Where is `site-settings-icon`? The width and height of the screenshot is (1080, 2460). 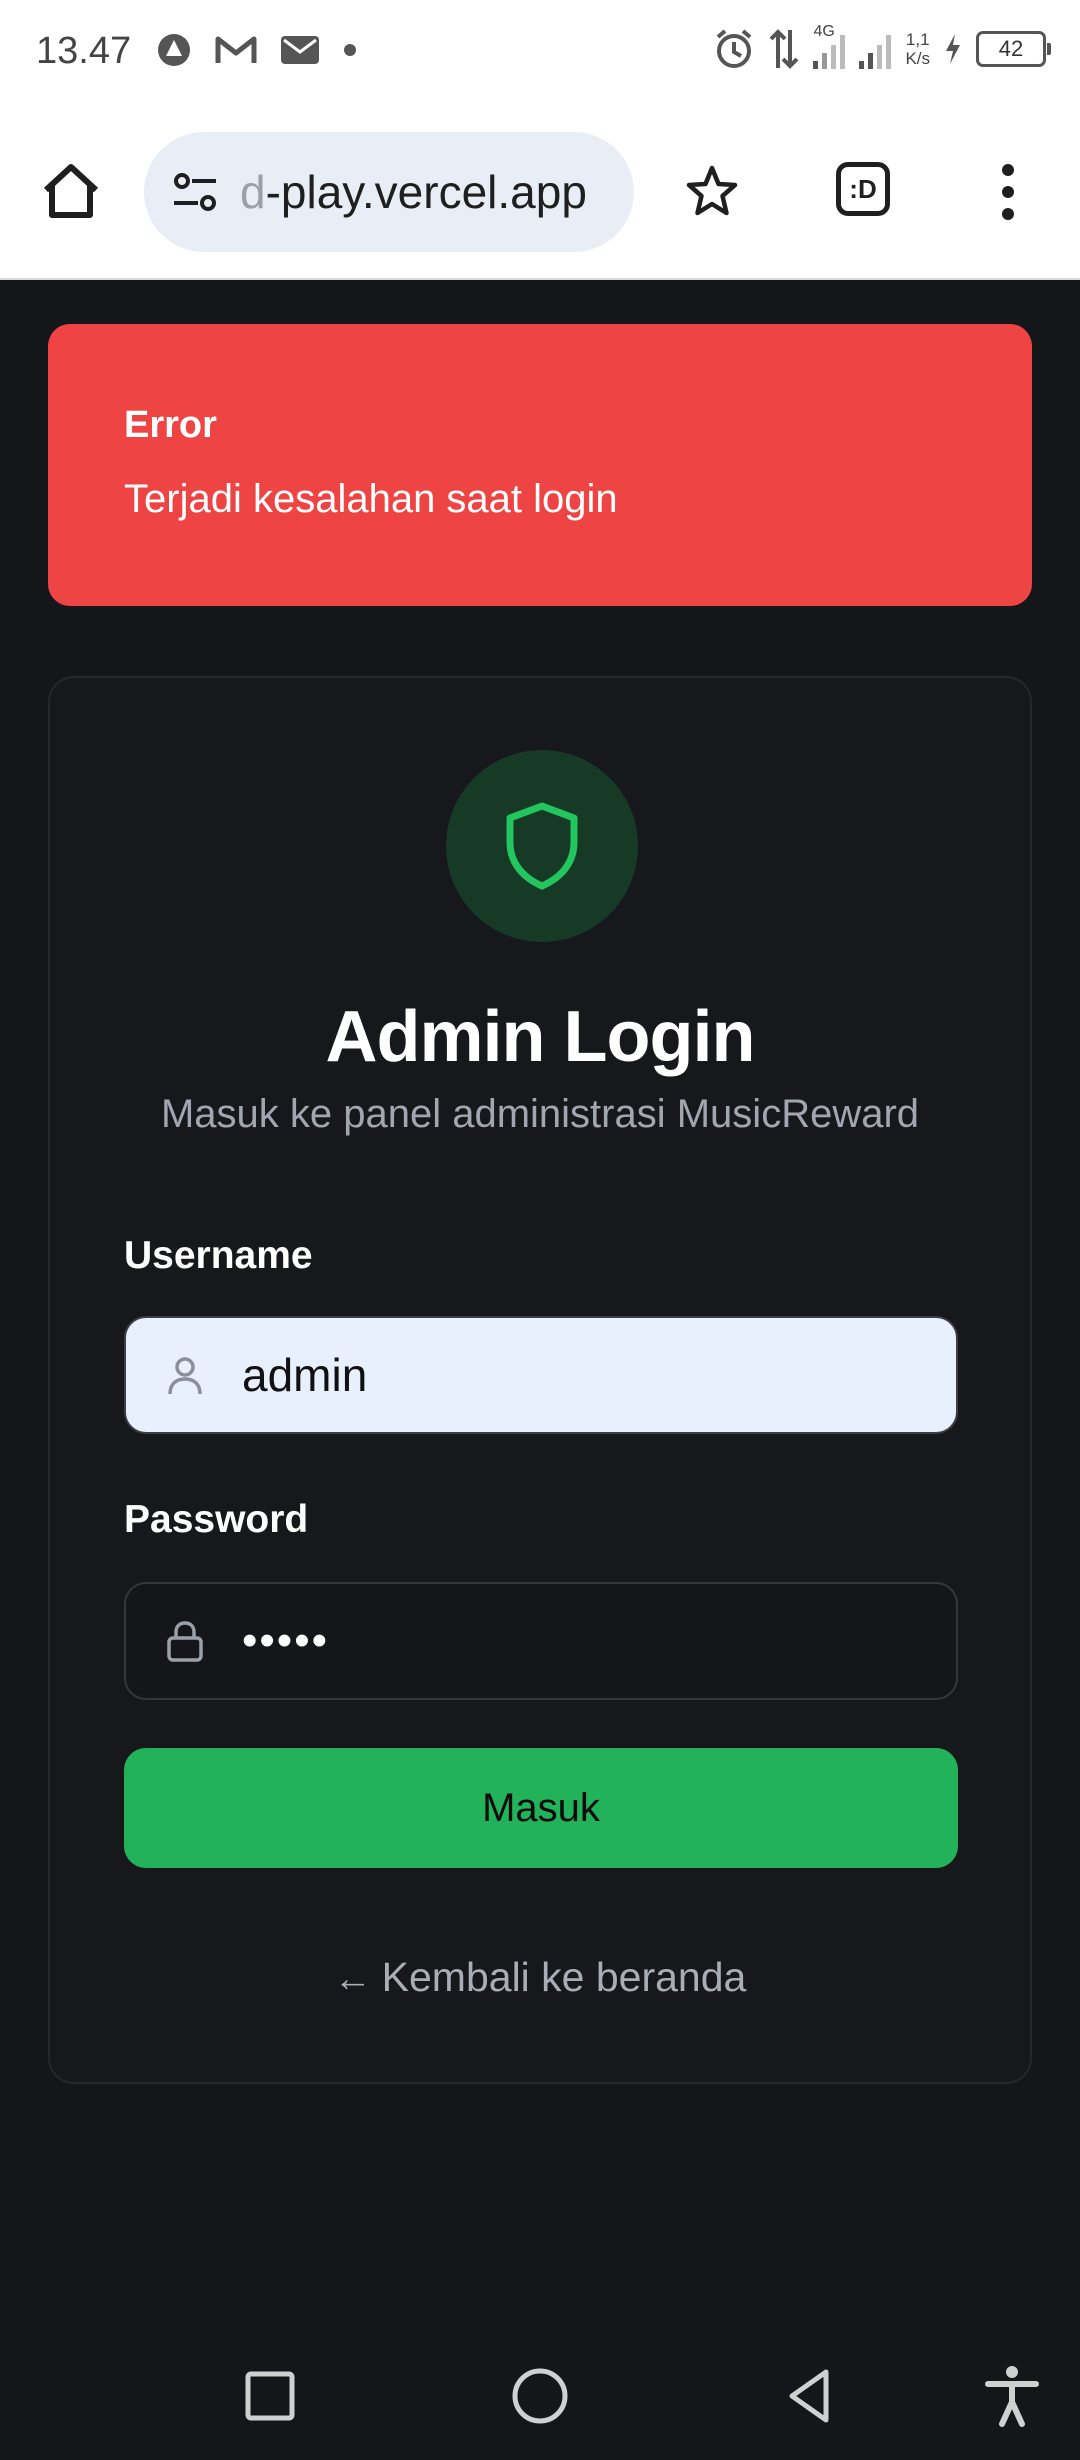 site-settings-icon is located at coordinates (195, 192).